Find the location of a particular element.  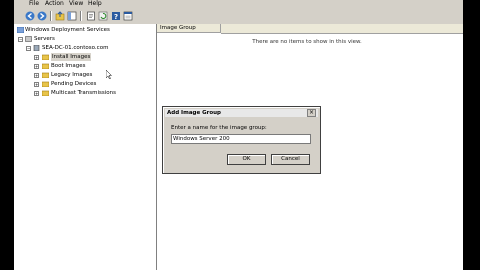

ok-button: OK is located at coordinates (246, 159).